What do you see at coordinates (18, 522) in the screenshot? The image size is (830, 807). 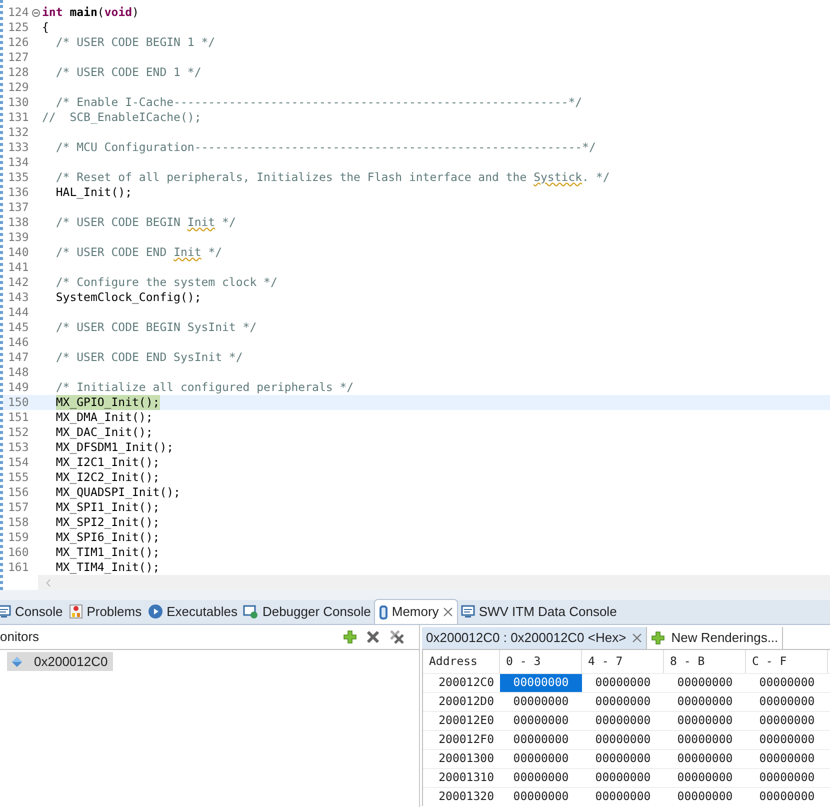 I see `line-number: 158` at bounding box center [18, 522].